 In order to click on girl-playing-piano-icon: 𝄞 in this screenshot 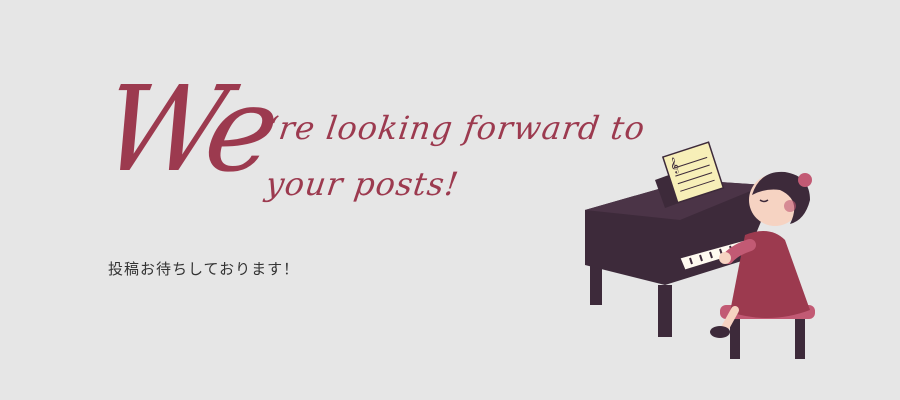, I will do `click(700, 250)`.